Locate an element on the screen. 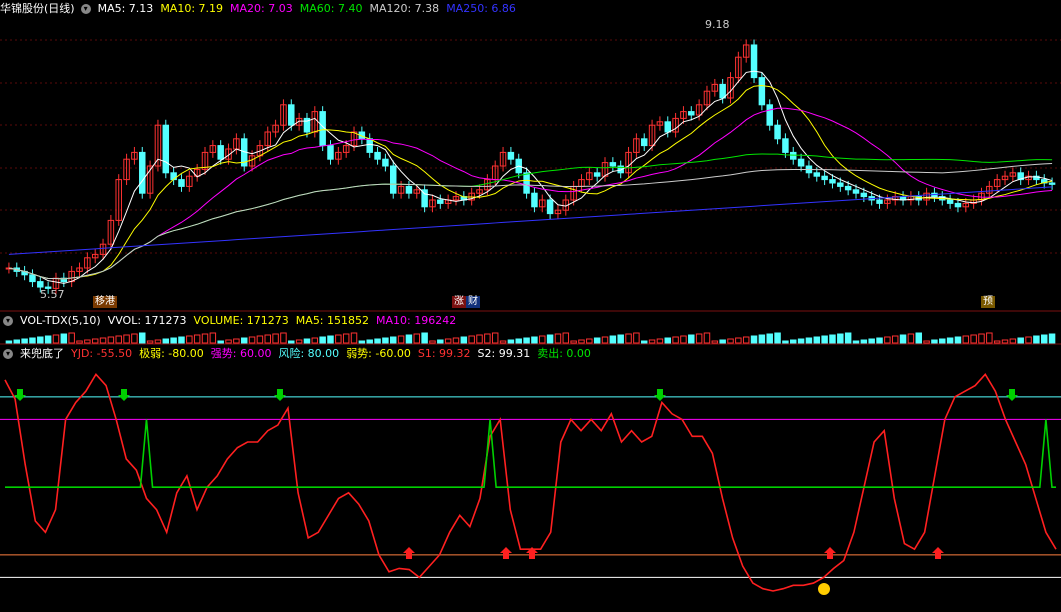  event-tag-mid2: 财 is located at coordinates (473, 302).